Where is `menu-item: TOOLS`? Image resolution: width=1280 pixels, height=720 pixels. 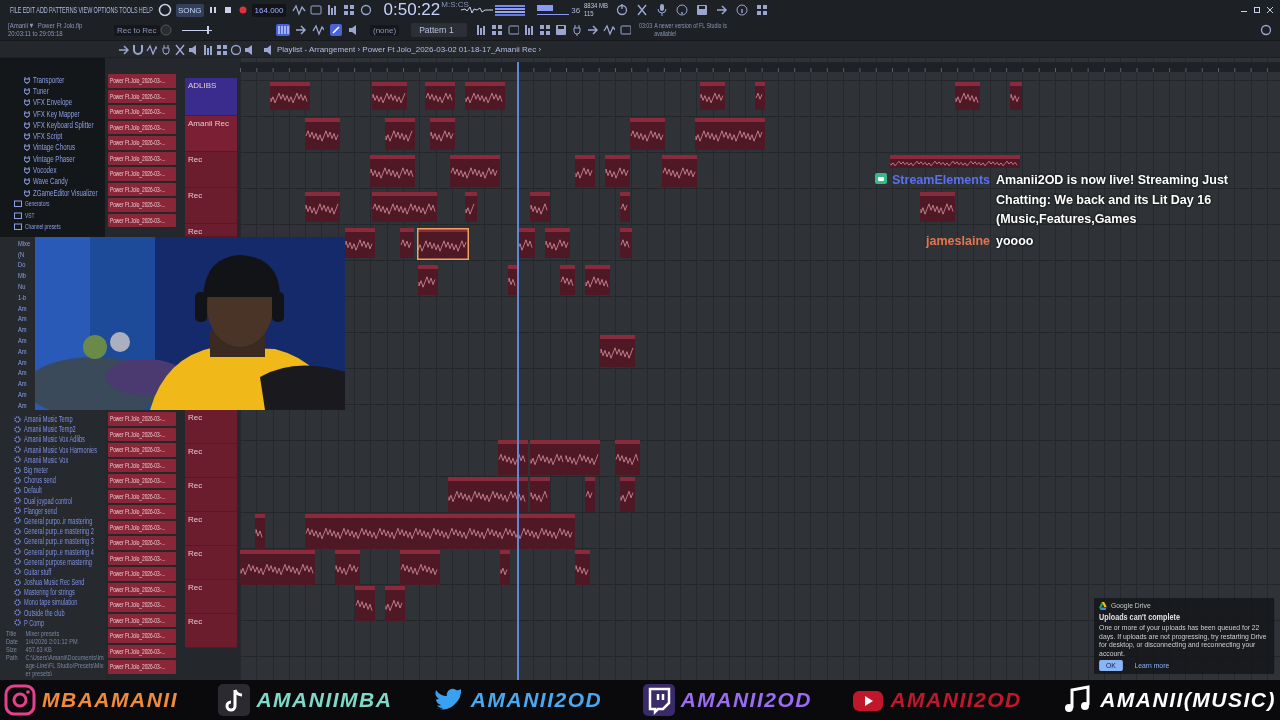 menu-item: TOOLS is located at coordinates (128, 10).